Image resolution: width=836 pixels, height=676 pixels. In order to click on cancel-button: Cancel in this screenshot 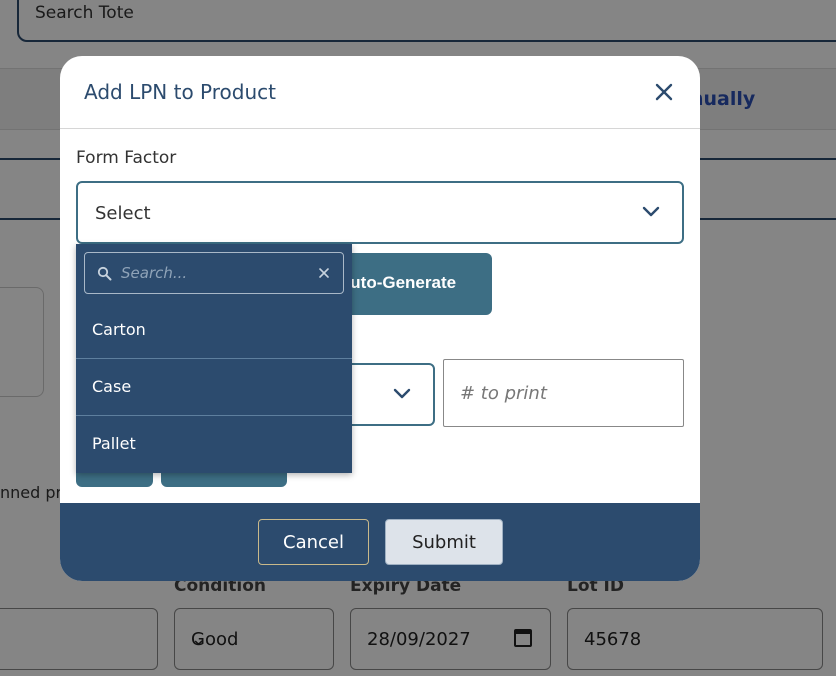, I will do `click(313, 542)`.